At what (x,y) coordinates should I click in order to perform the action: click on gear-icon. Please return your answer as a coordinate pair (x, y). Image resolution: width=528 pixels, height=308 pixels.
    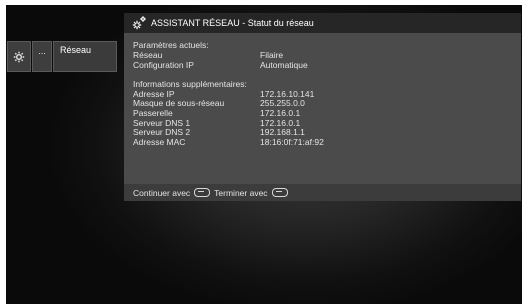
    Looking at the image, I should click on (19, 56).